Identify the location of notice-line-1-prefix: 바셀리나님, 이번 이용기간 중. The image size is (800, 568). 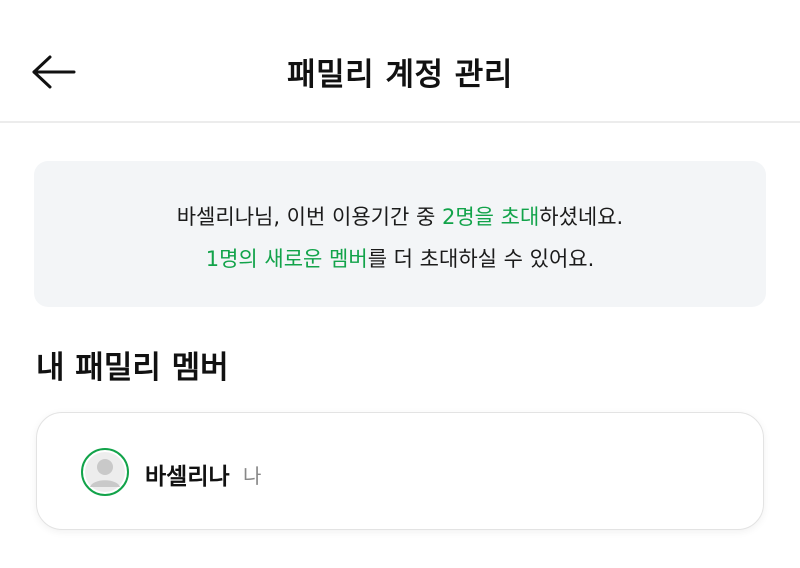
(309, 217).